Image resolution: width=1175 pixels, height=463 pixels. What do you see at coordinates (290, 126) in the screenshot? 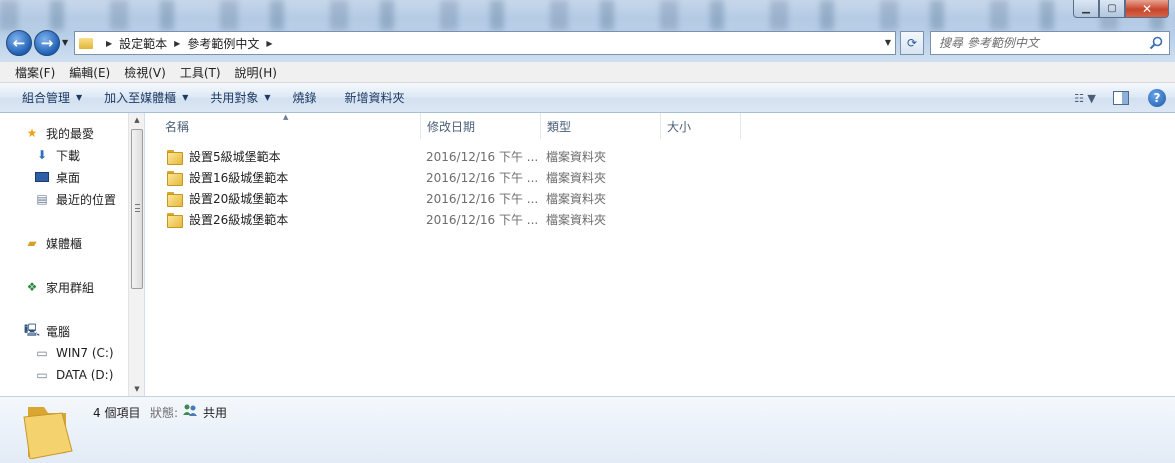
I see `column-header-name: 名稱` at bounding box center [290, 126].